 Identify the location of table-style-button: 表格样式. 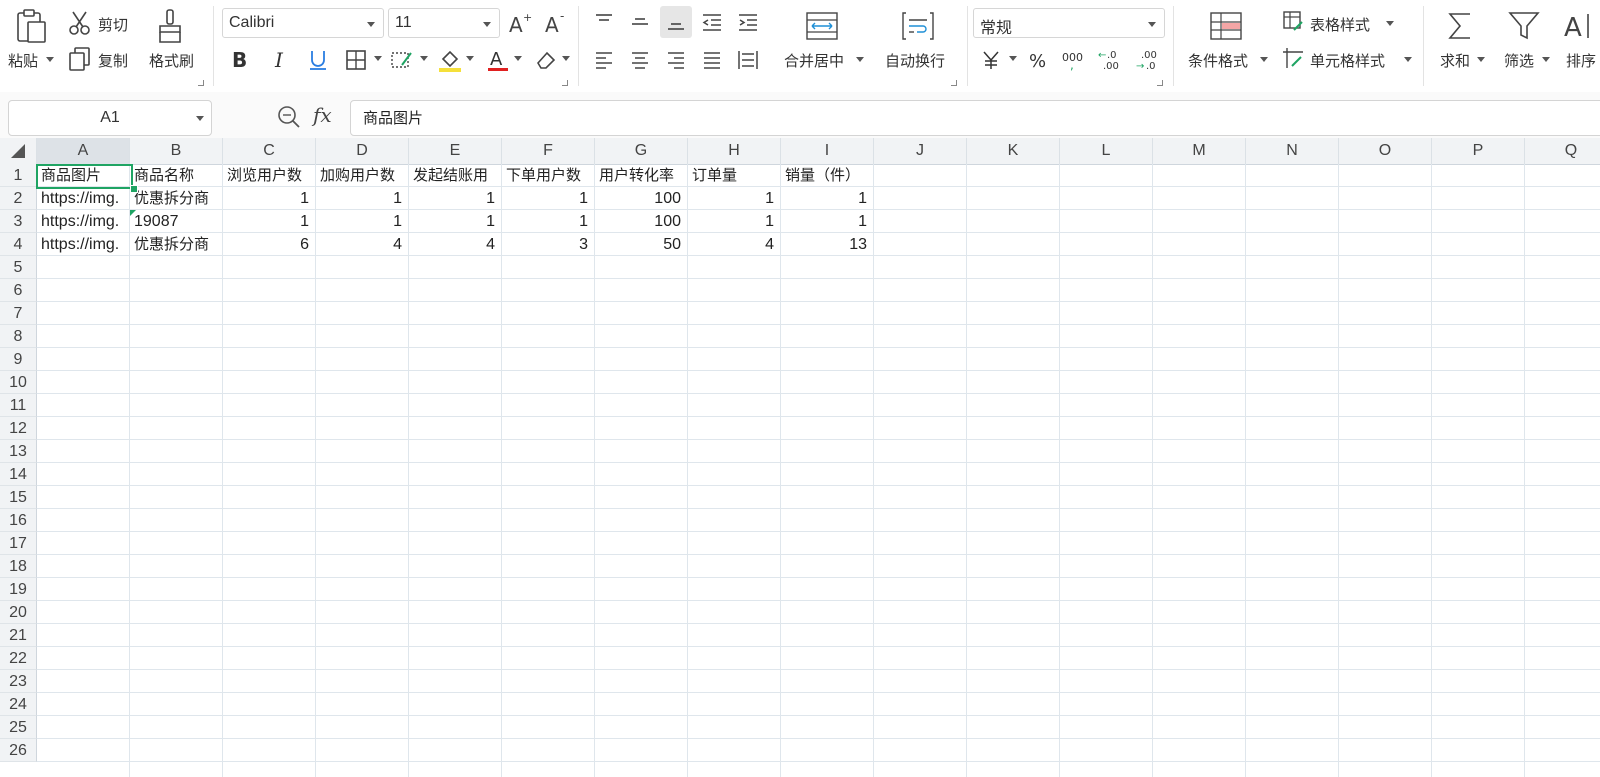
(1340, 24).